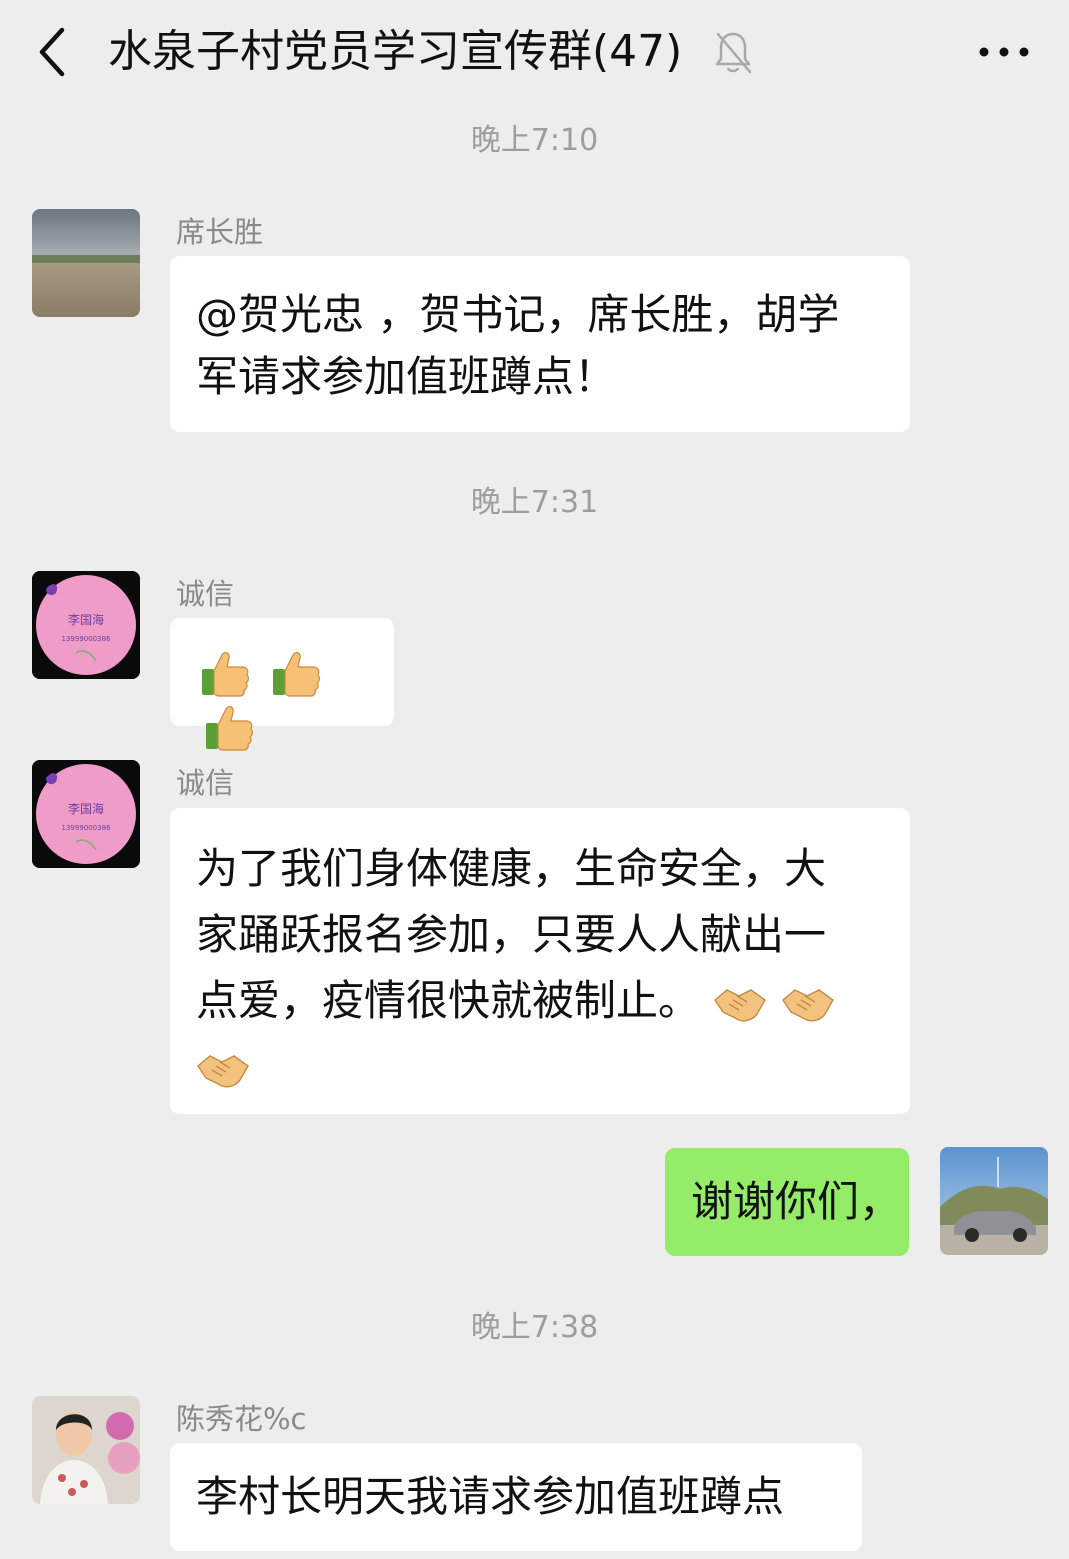 Image resolution: width=1069 pixels, height=1559 pixels. I want to click on message-text-line: 军请求参加值班蹲点！, so click(406, 376).